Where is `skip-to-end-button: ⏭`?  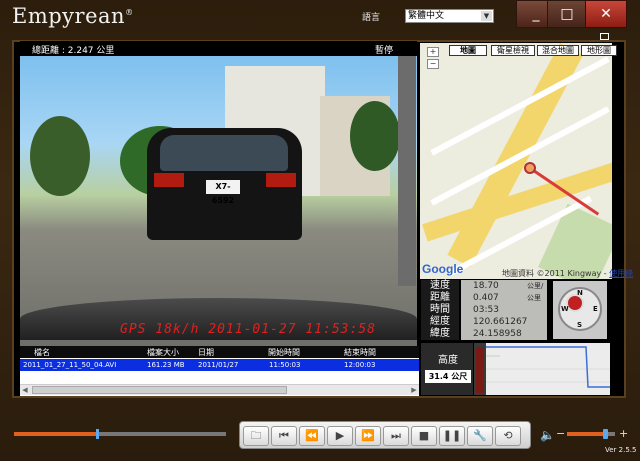 skip-to-end-button: ⏭ is located at coordinates (396, 436).